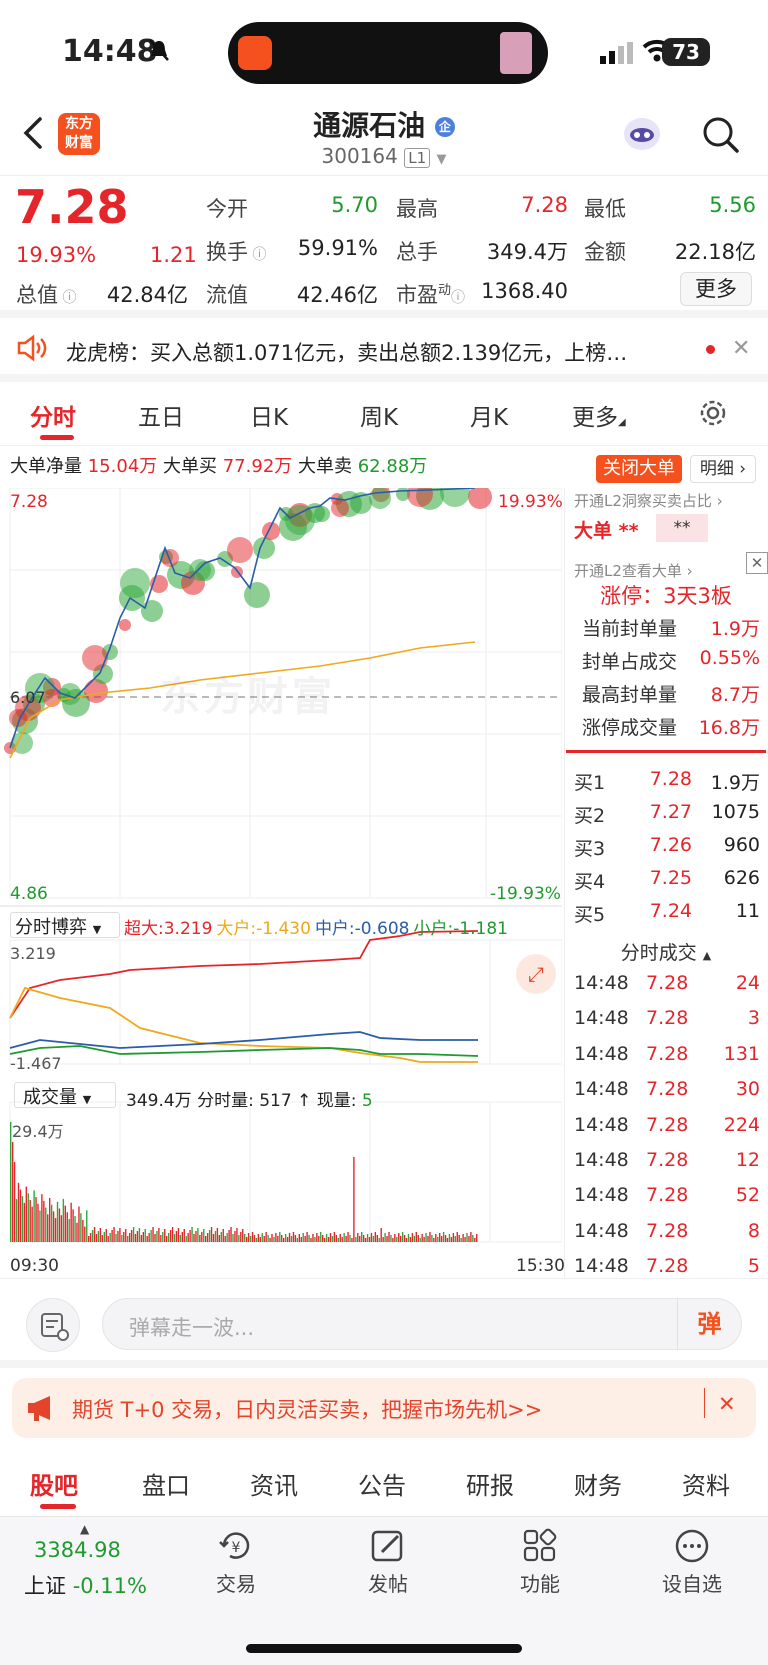 Image resolution: width=768 pixels, height=1665 pixels. What do you see at coordinates (489, 415) in the screenshot?
I see `tab-monthly-k: 月K` at bounding box center [489, 415].